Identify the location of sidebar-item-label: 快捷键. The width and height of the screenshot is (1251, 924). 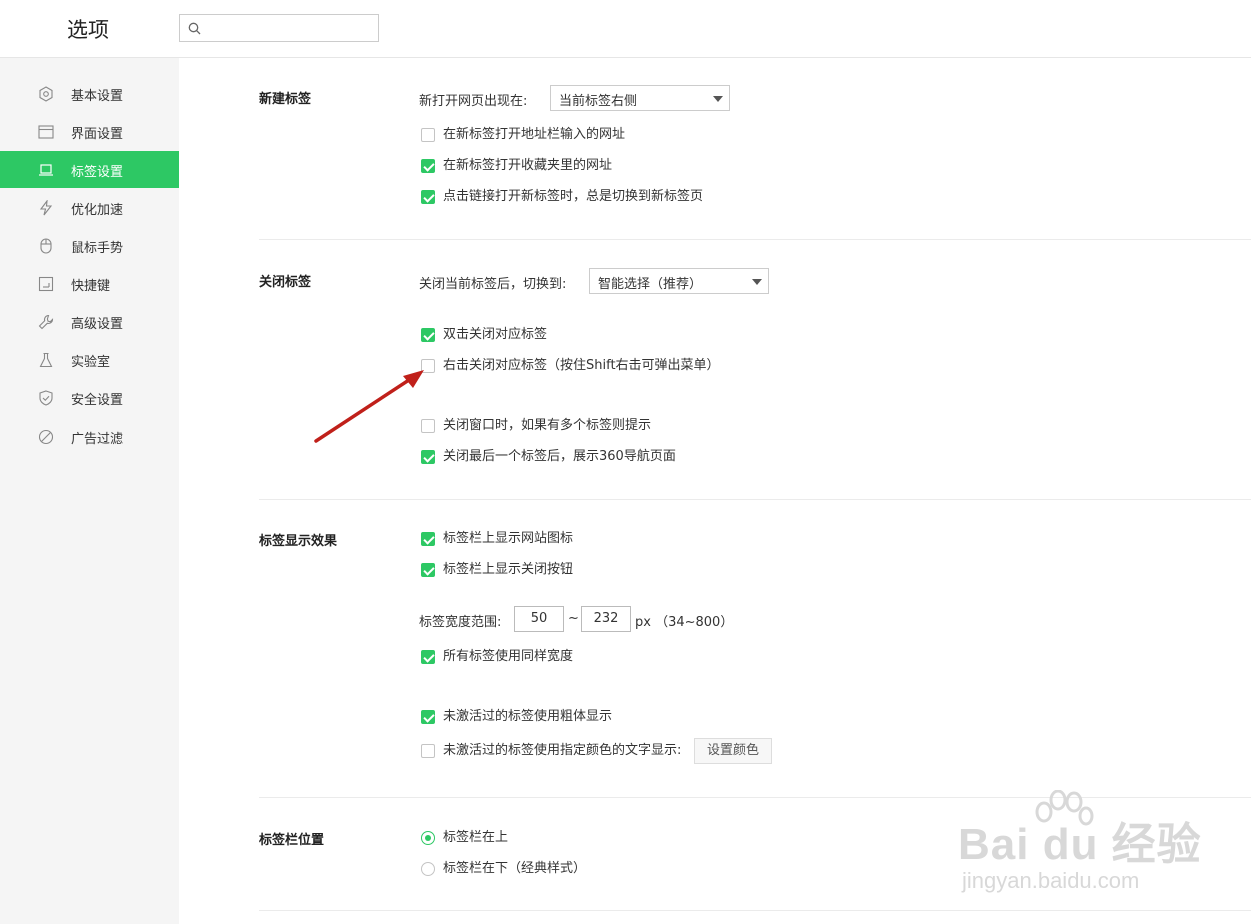
(91, 286).